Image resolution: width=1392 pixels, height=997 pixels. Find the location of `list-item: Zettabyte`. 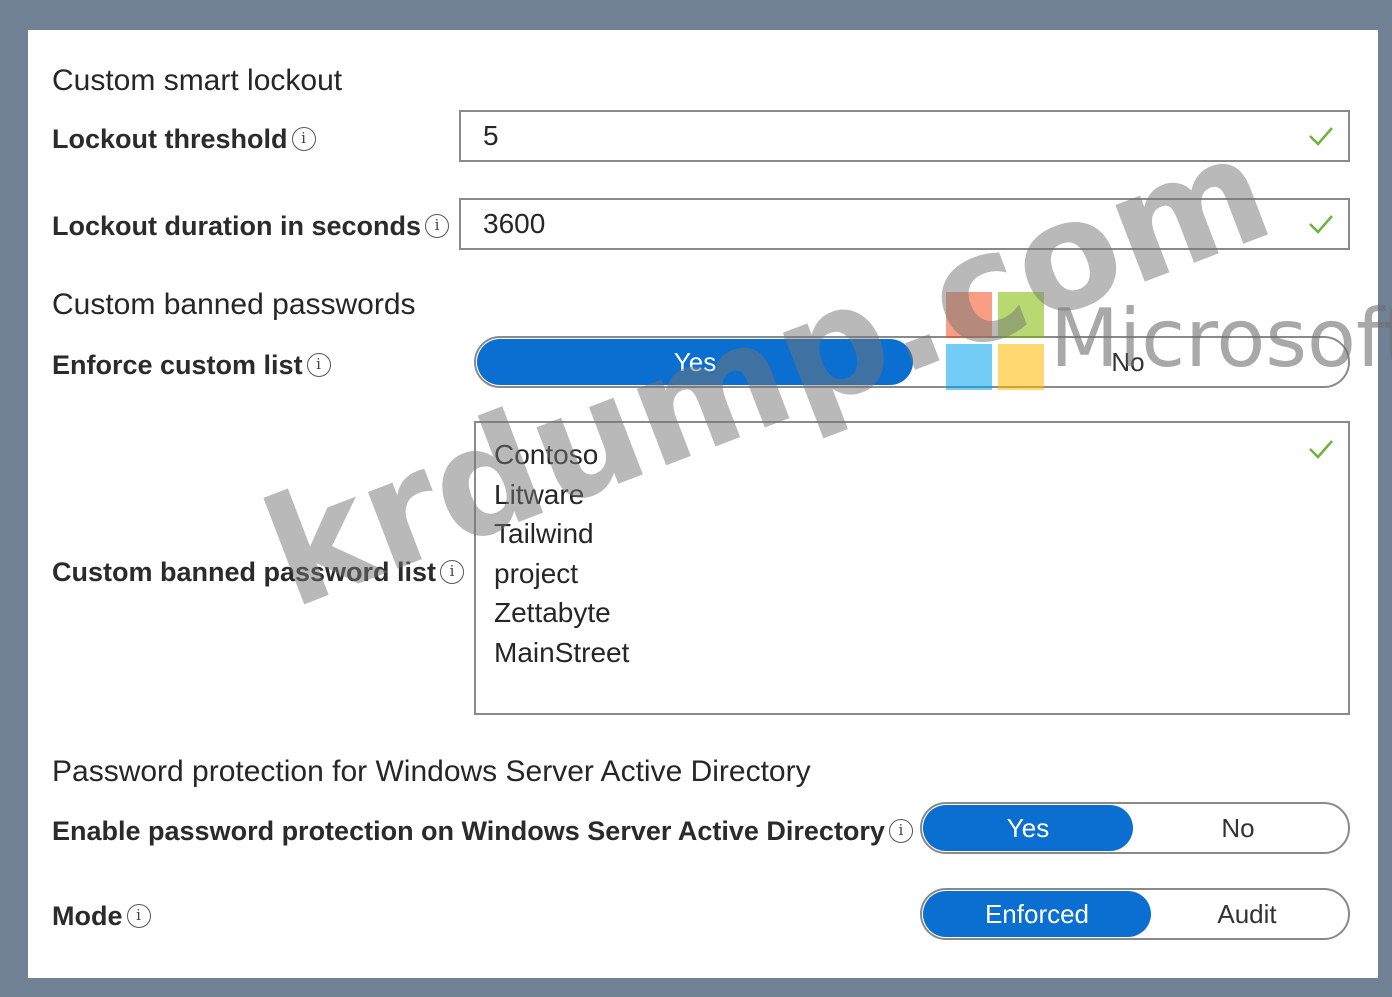

list-item: Zettabyte is located at coordinates (552, 613).